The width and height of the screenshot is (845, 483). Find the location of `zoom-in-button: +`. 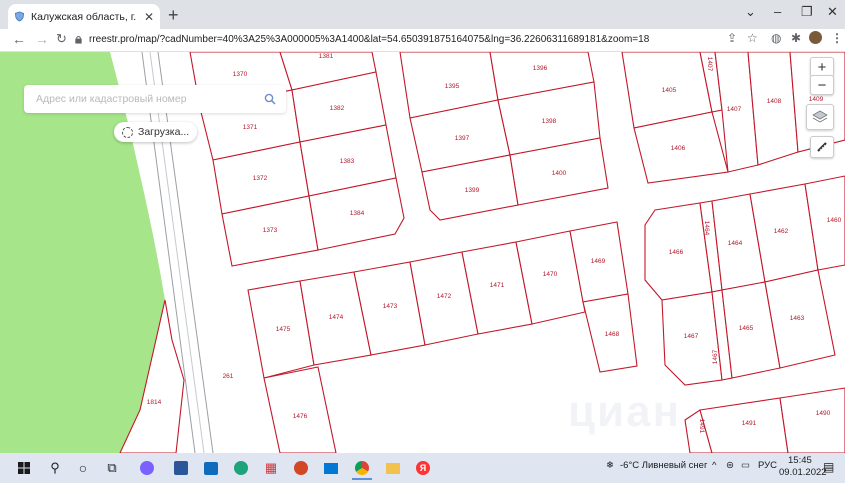

zoom-in-button: + is located at coordinates (822, 67).